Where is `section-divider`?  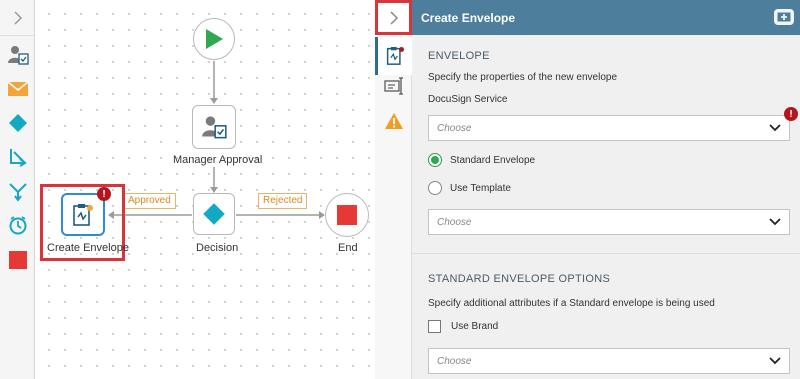 section-divider is located at coordinates (606, 253).